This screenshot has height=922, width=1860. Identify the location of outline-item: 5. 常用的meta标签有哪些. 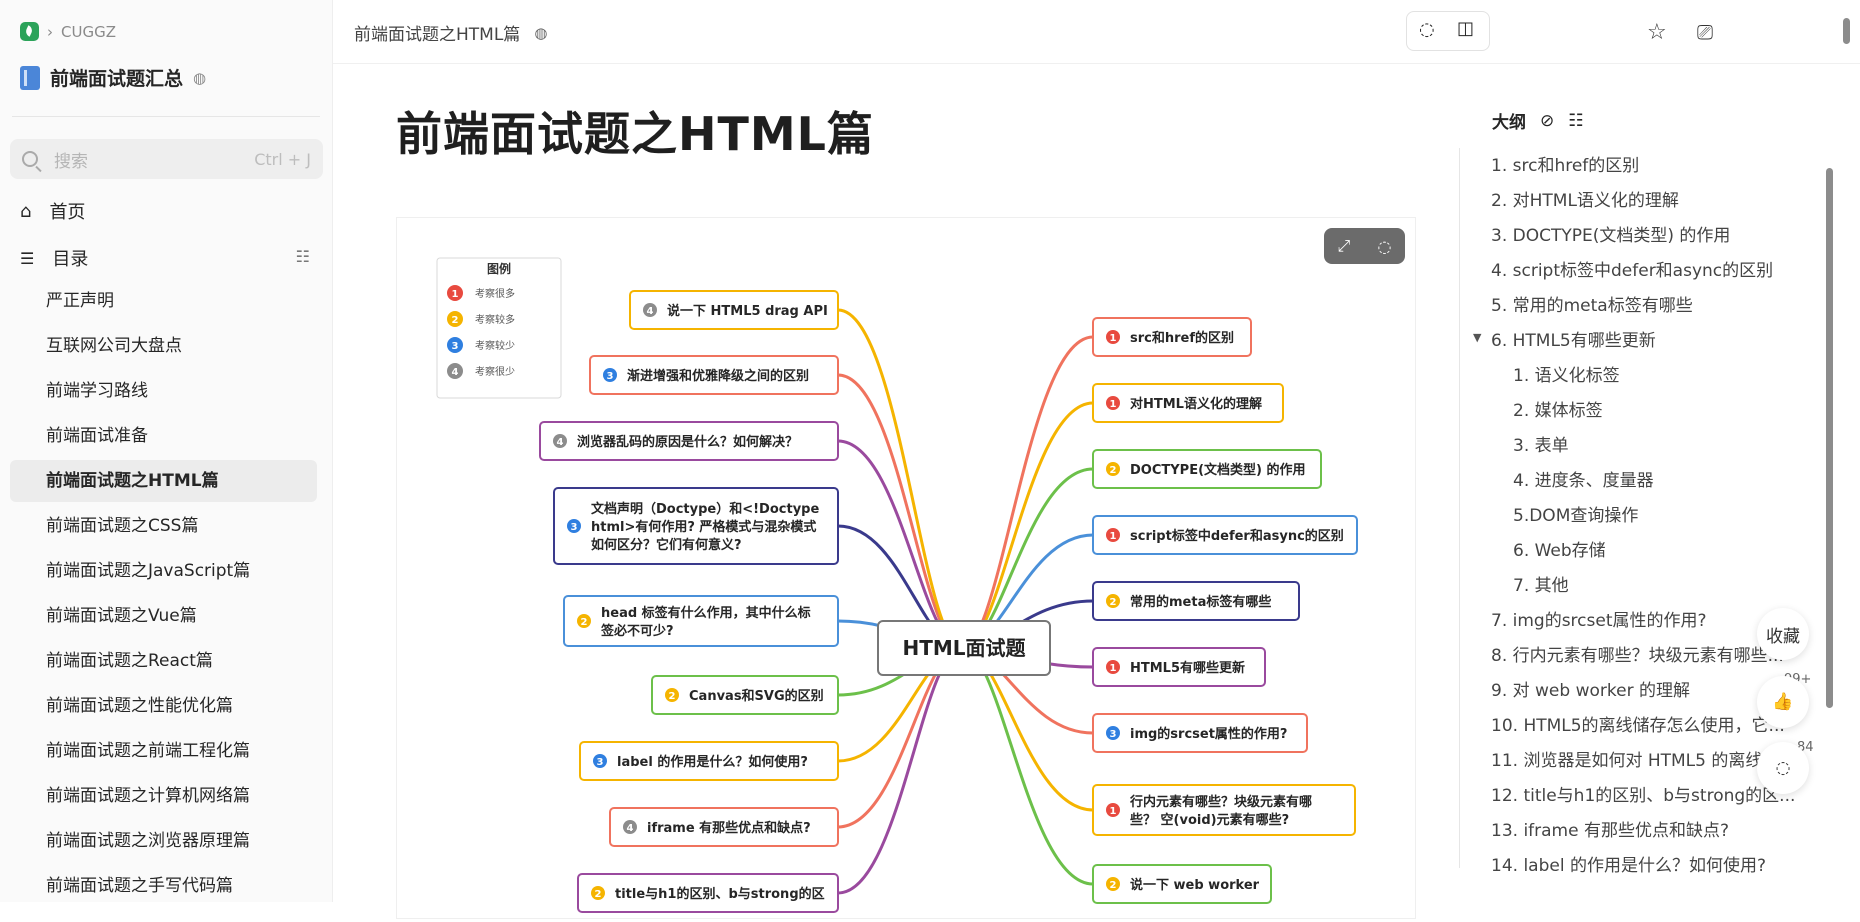
(1592, 303).